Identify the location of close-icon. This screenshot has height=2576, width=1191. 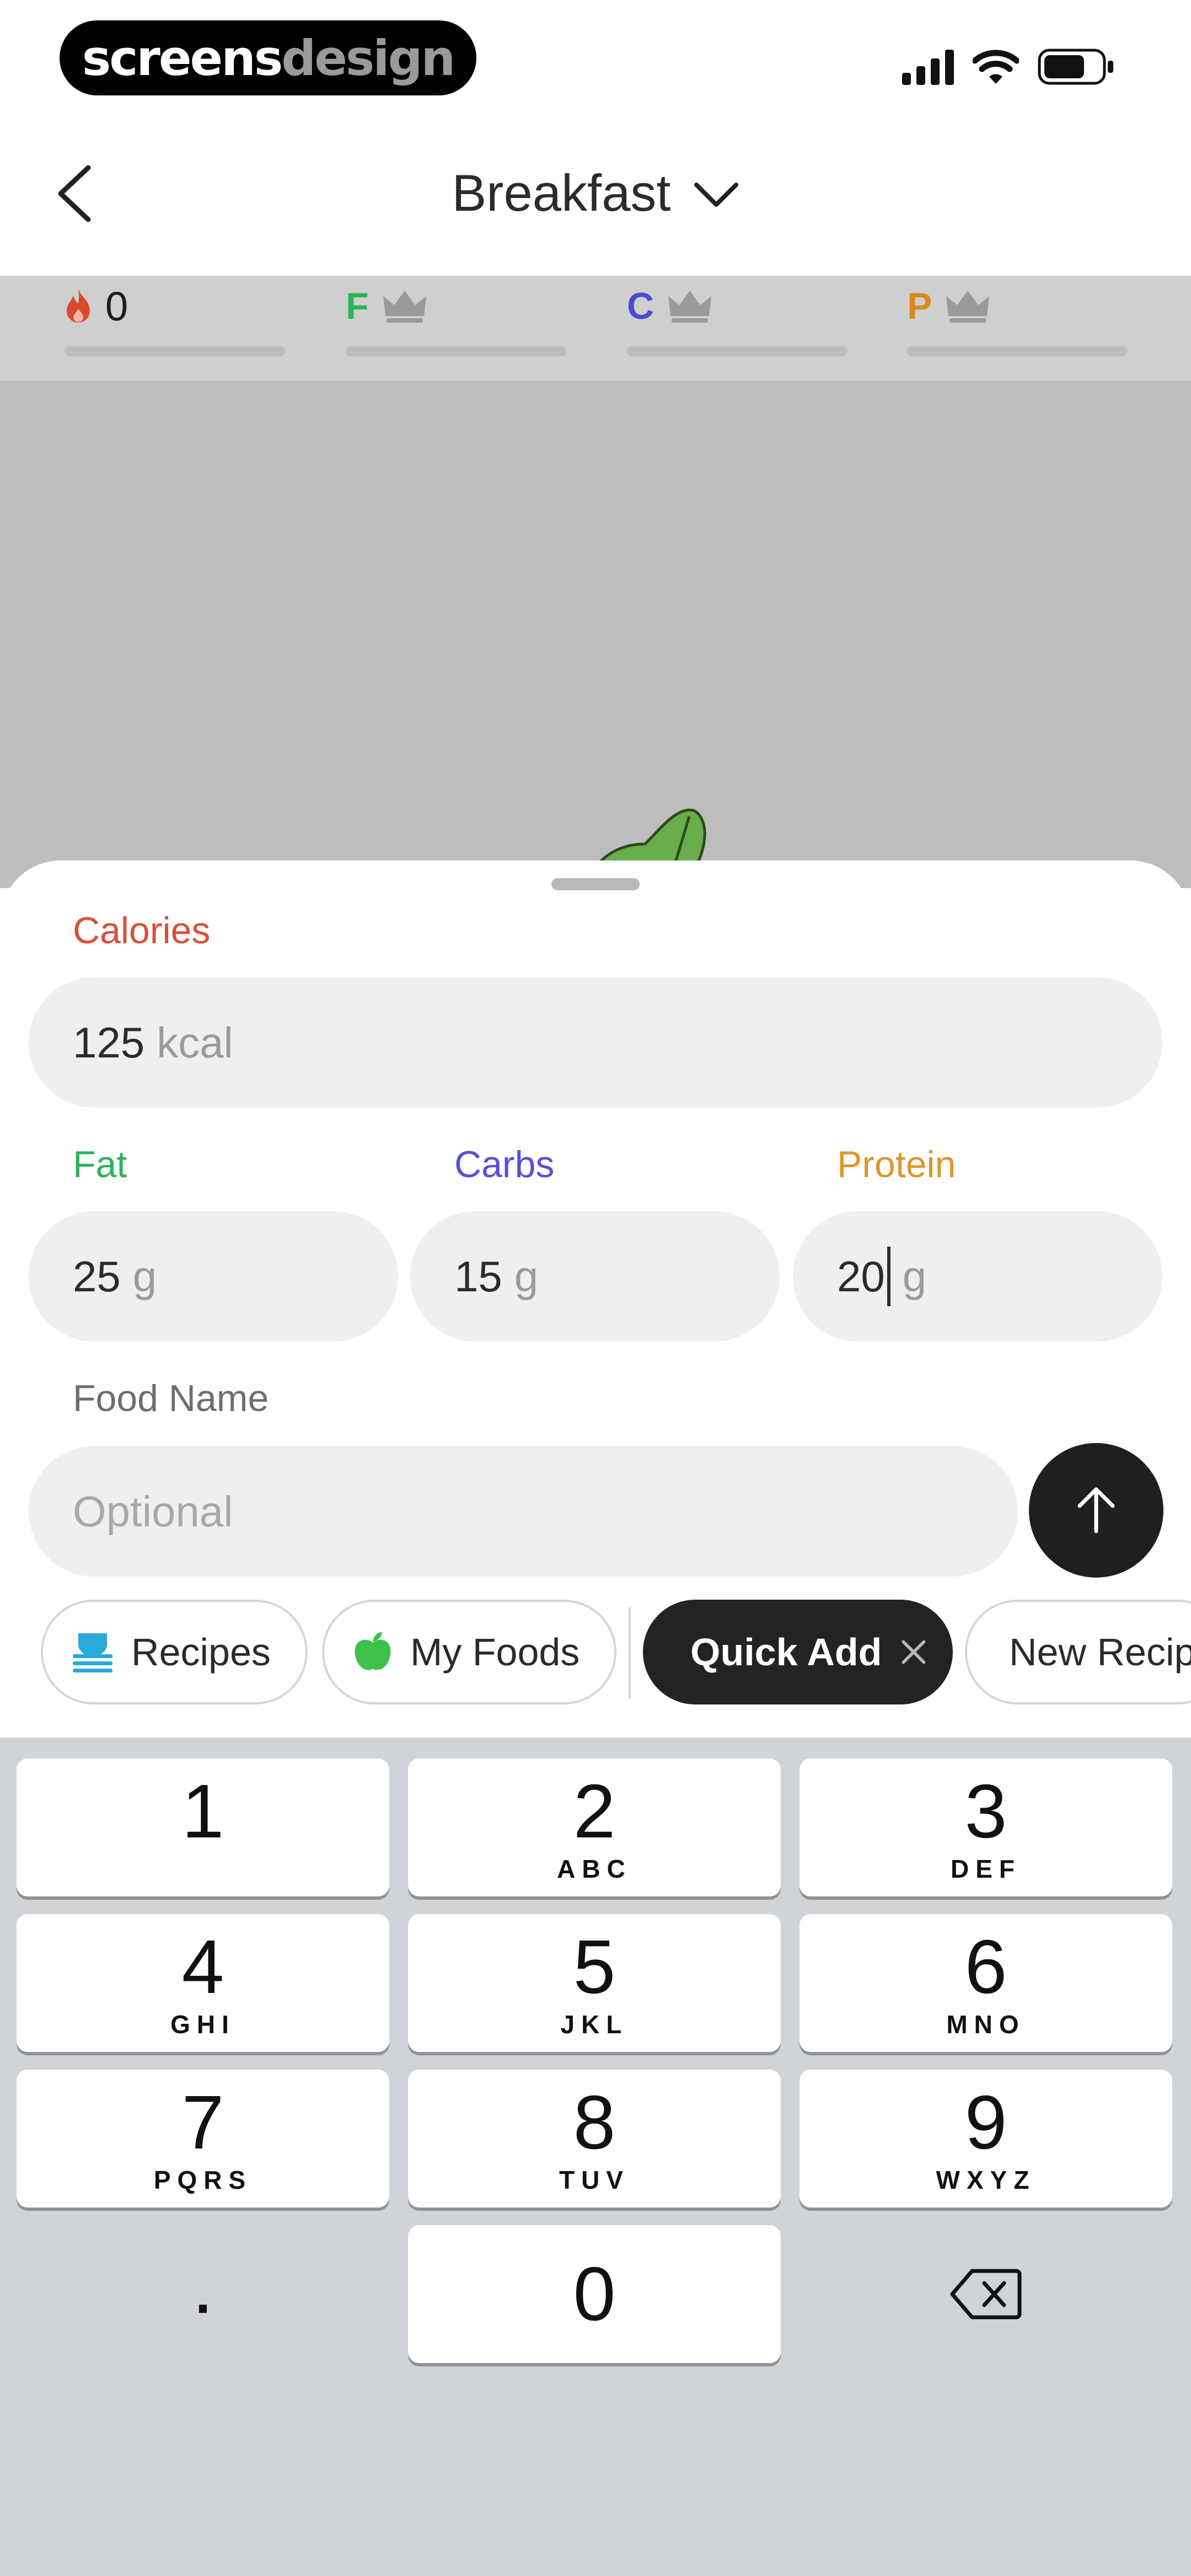
(913, 1652).